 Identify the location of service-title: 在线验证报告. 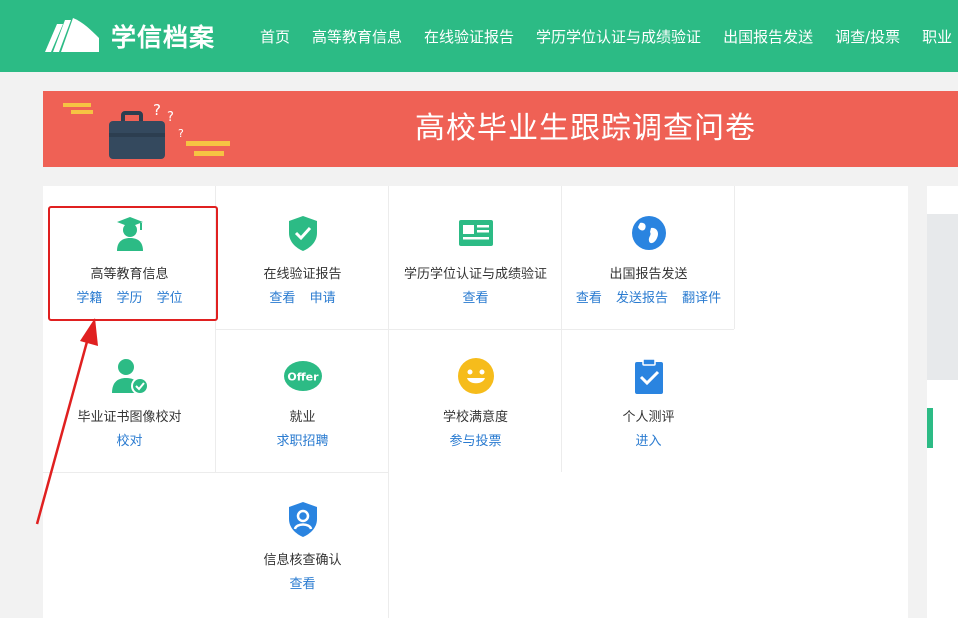
(302, 274).